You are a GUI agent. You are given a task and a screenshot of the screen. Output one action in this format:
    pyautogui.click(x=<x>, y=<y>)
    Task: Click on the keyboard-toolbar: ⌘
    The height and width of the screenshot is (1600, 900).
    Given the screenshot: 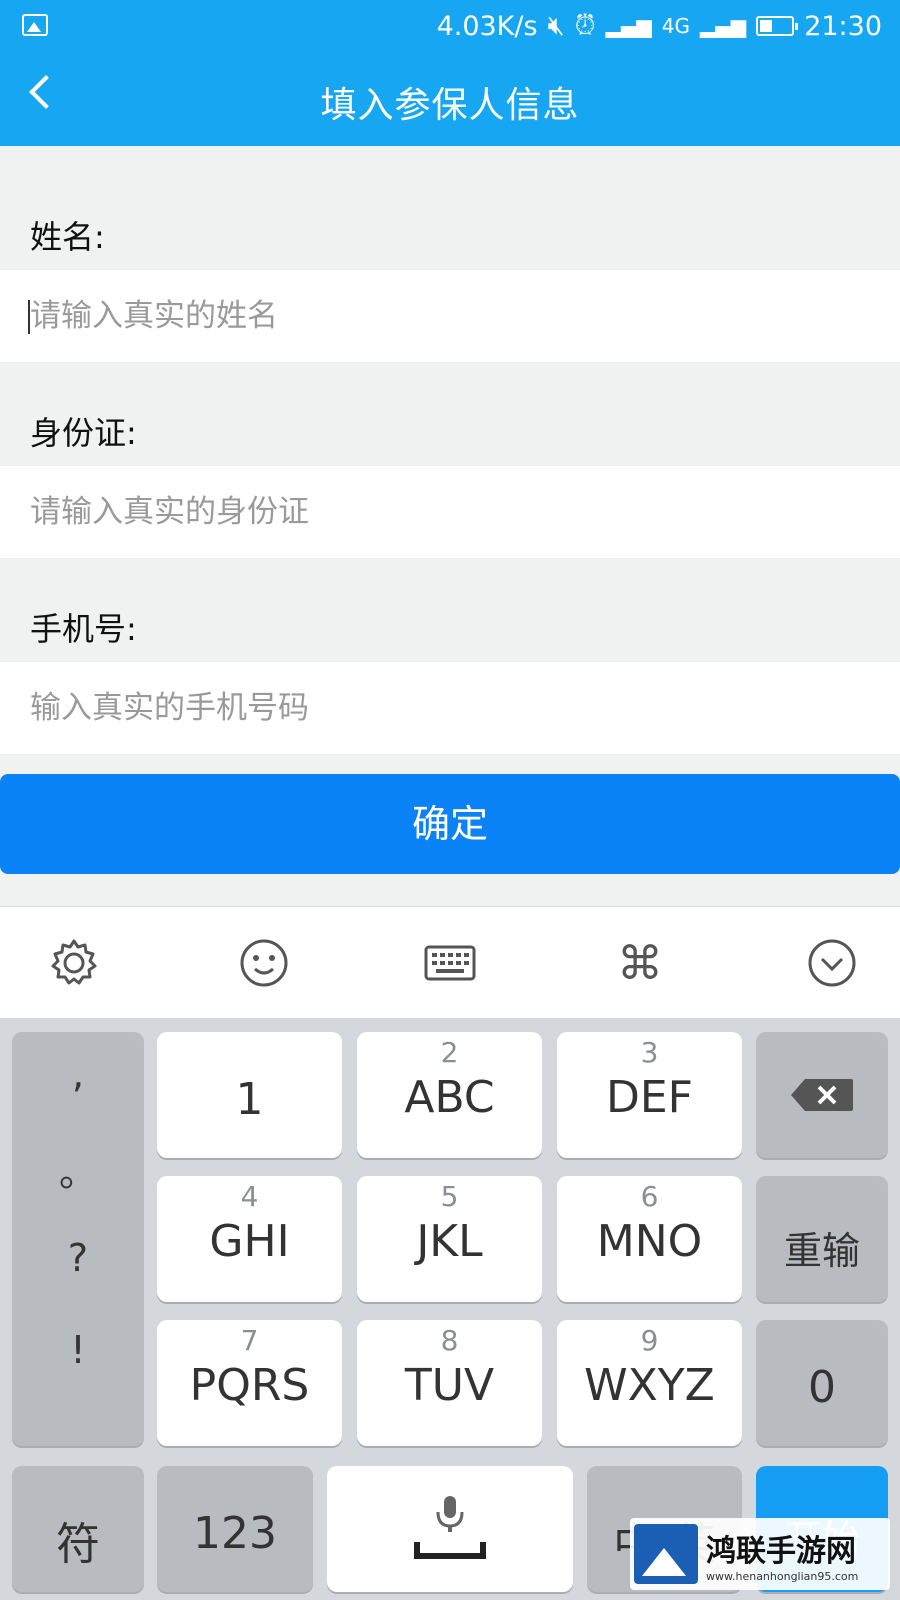 What is the action you would take?
    pyautogui.click(x=450, y=962)
    